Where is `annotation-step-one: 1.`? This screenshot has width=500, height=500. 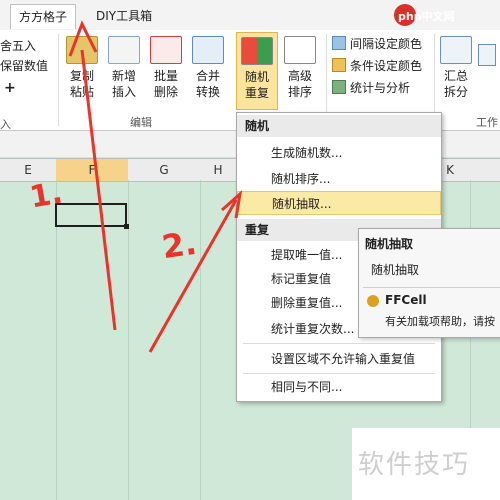
annotation-step-one: 1. is located at coordinates (46, 195).